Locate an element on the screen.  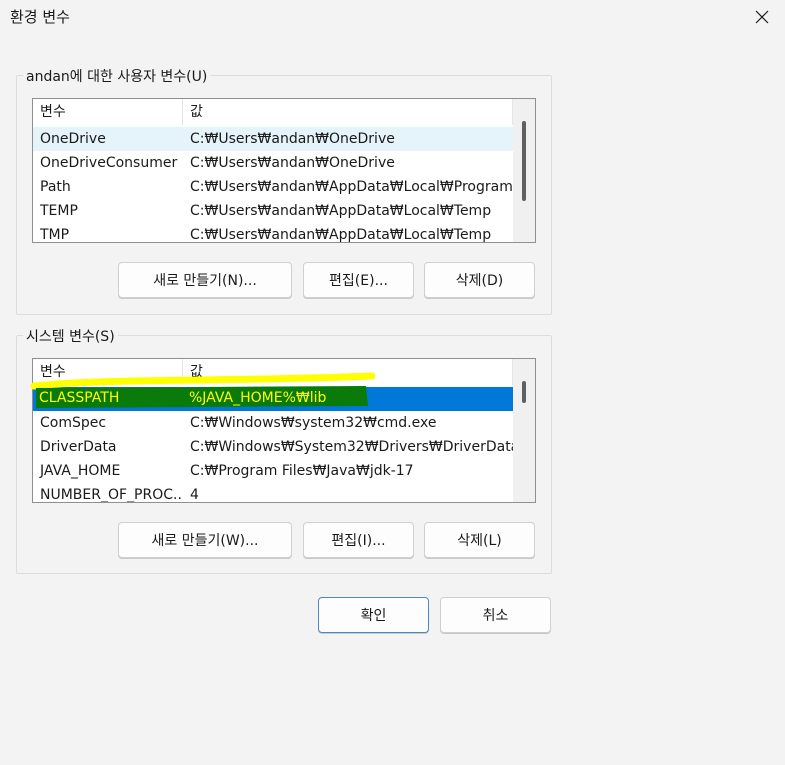
var-value: 4 is located at coordinates (194, 495).